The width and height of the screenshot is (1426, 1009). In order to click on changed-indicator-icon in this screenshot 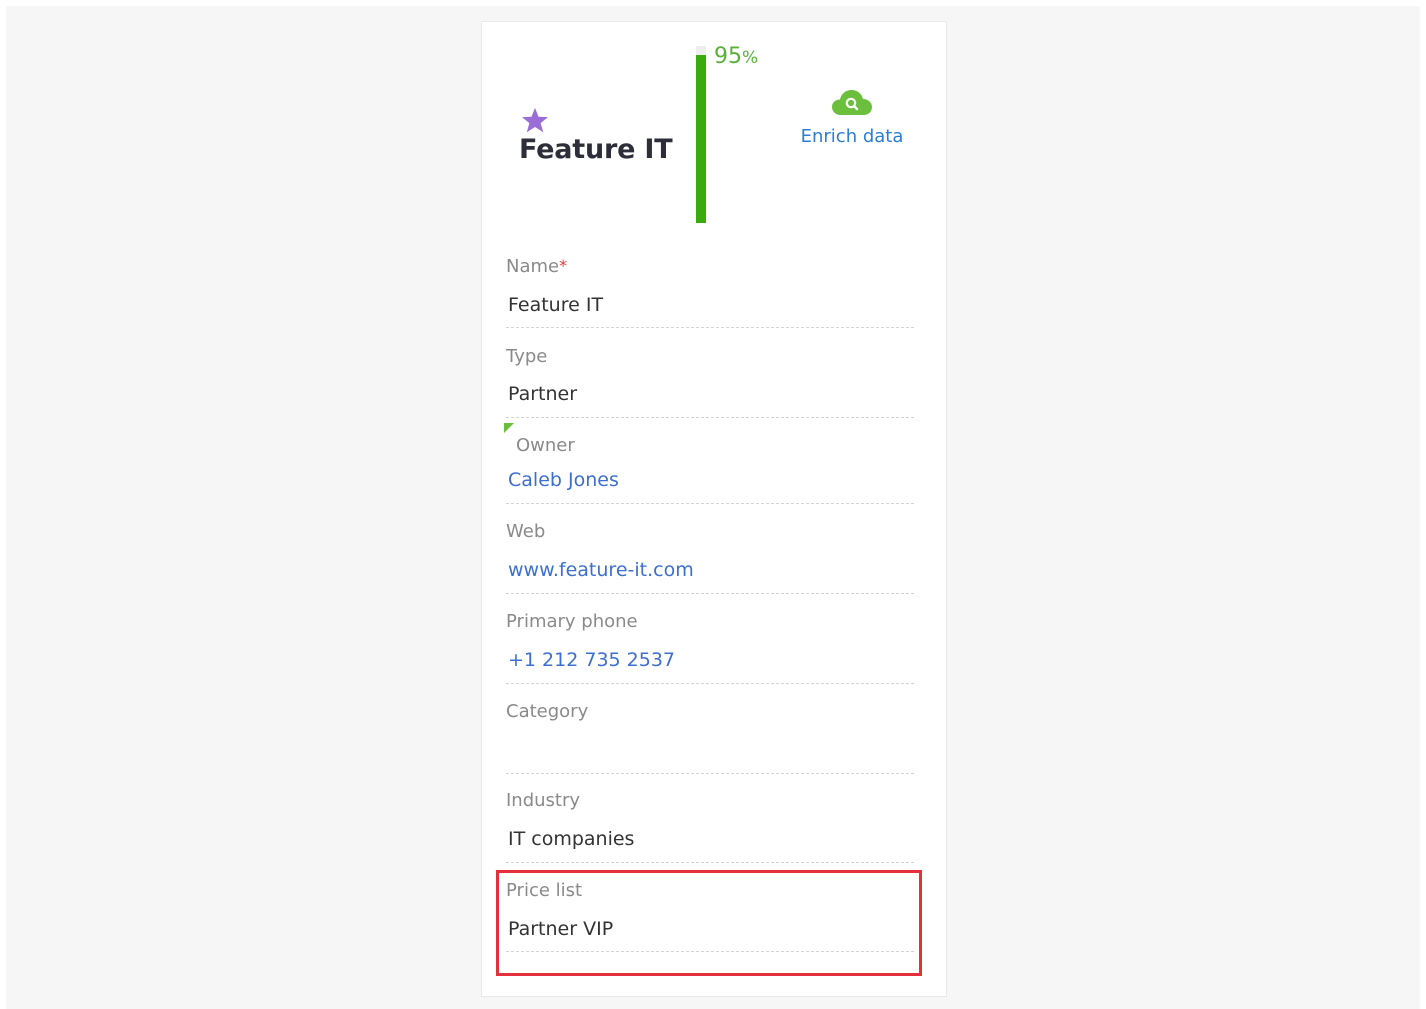, I will do `click(509, 428)`.